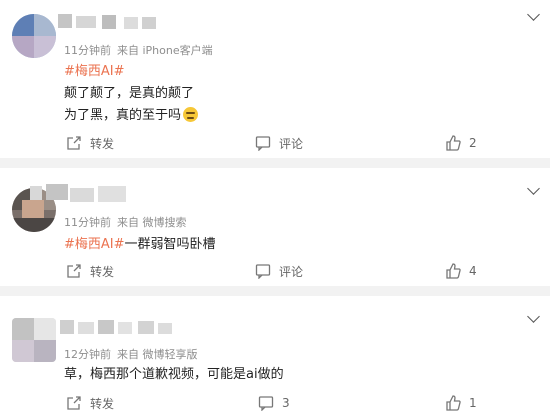  I want to click on post-meta: 12分钟前 来自 微博轻享版, so click(131, 354).